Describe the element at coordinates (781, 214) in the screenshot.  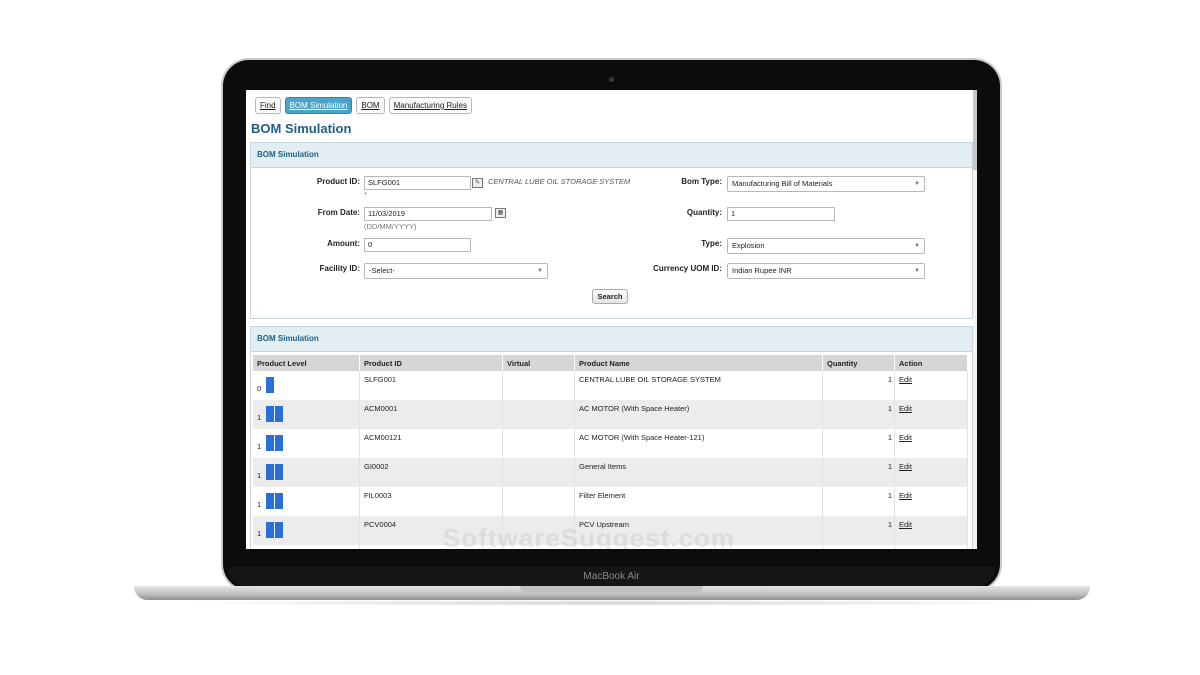
I see `quantity-input: 1` at that location.